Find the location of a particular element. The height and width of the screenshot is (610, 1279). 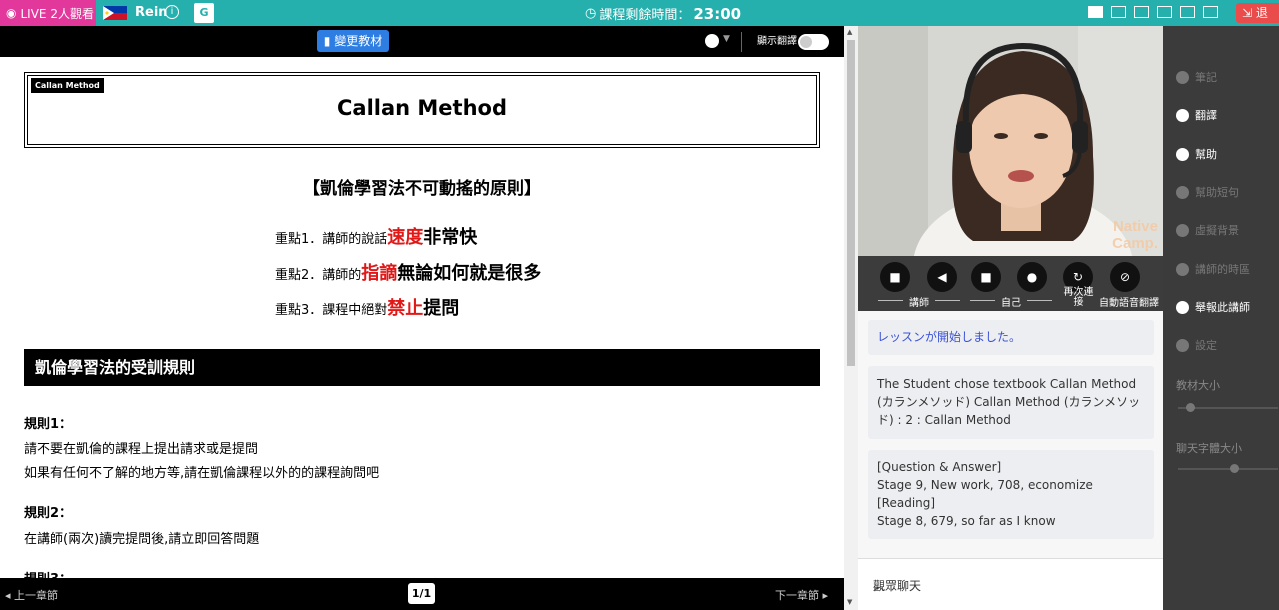

sidebar-item-teacher-timezone: 講師的時區 is located at coordinates (1213, 269).